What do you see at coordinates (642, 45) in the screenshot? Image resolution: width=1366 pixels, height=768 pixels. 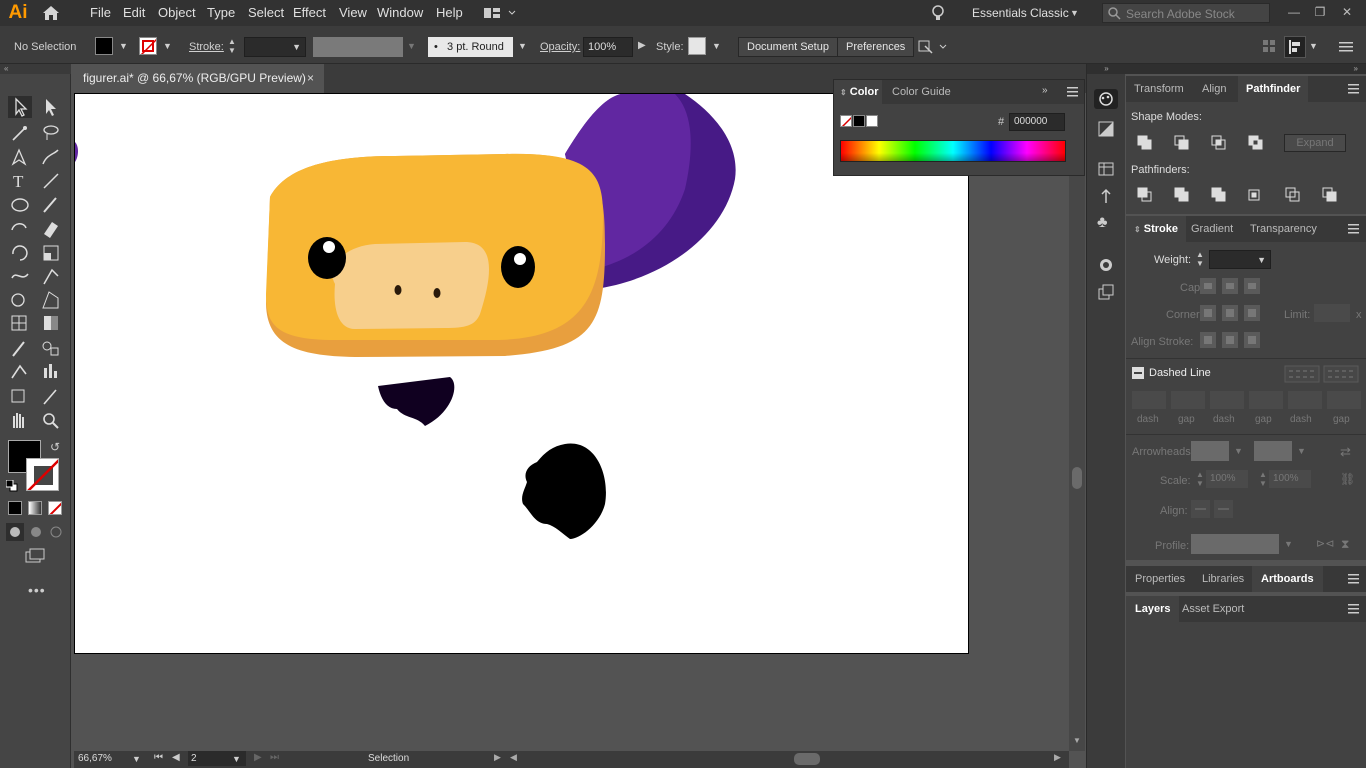 I see `chevron-right-icon: ▶` at bounding box center [642, 45].